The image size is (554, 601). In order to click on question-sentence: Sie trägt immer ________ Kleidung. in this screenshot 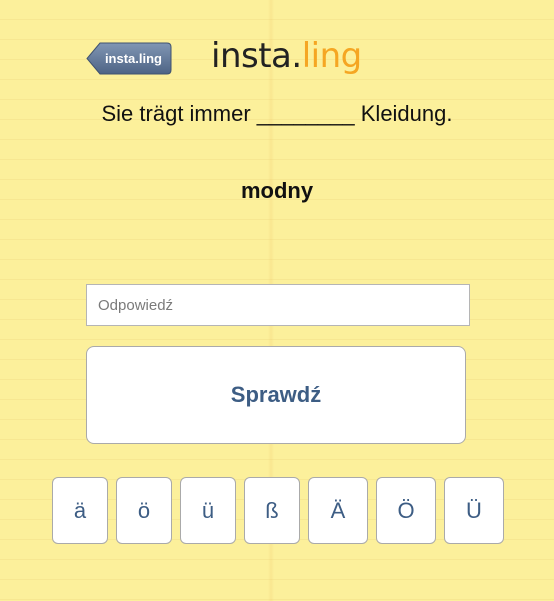, I will do `click(277, 113)`.